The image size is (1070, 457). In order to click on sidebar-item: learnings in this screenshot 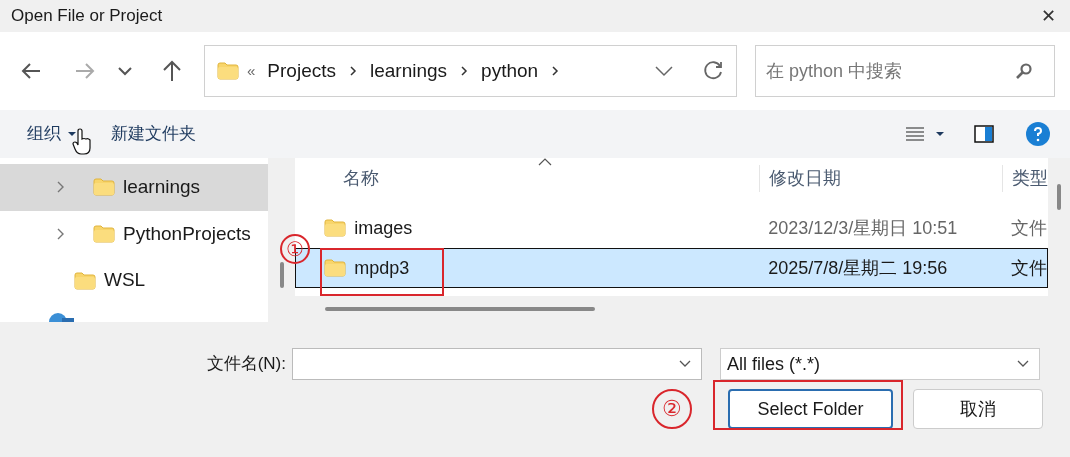, I will do `click(134, 187)`.